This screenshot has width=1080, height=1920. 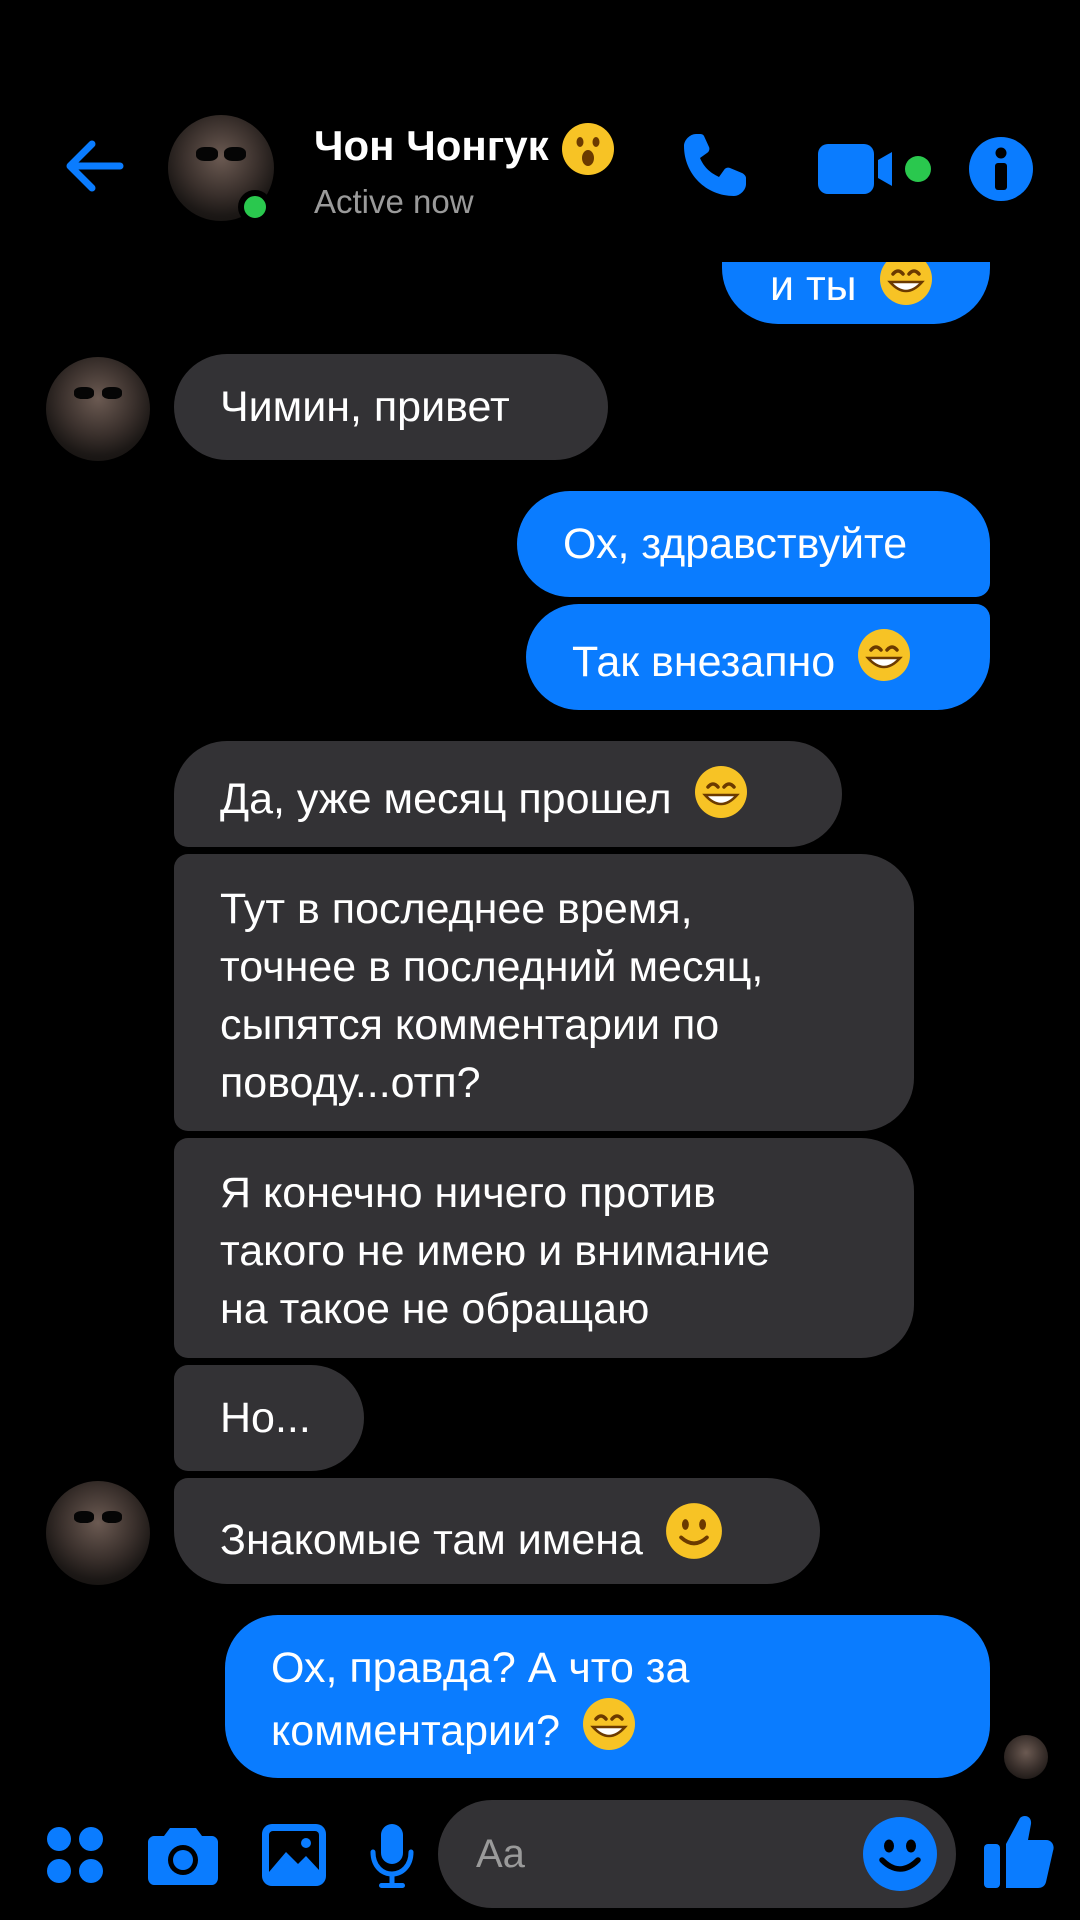 I want to click on message-line: комментарии?, so click(x=415, y=1731).